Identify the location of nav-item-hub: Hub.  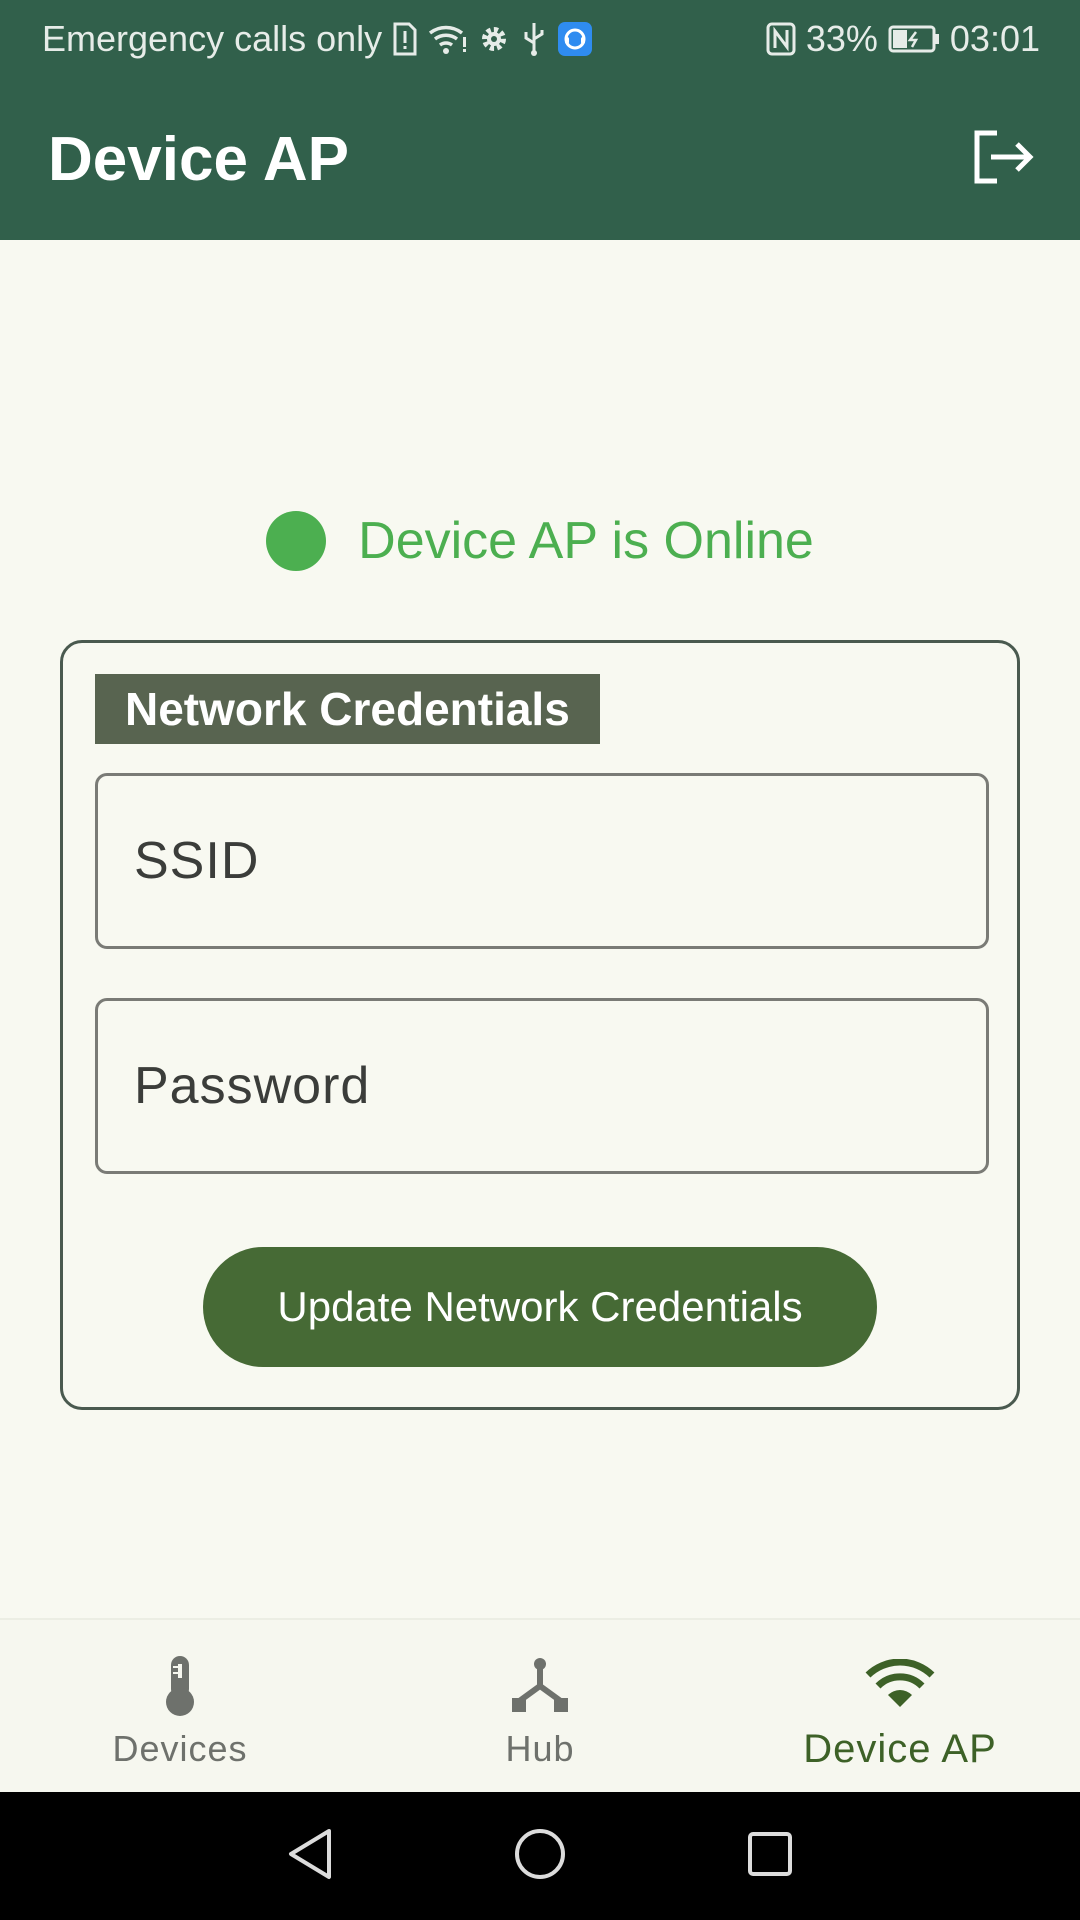
(540, 1706).